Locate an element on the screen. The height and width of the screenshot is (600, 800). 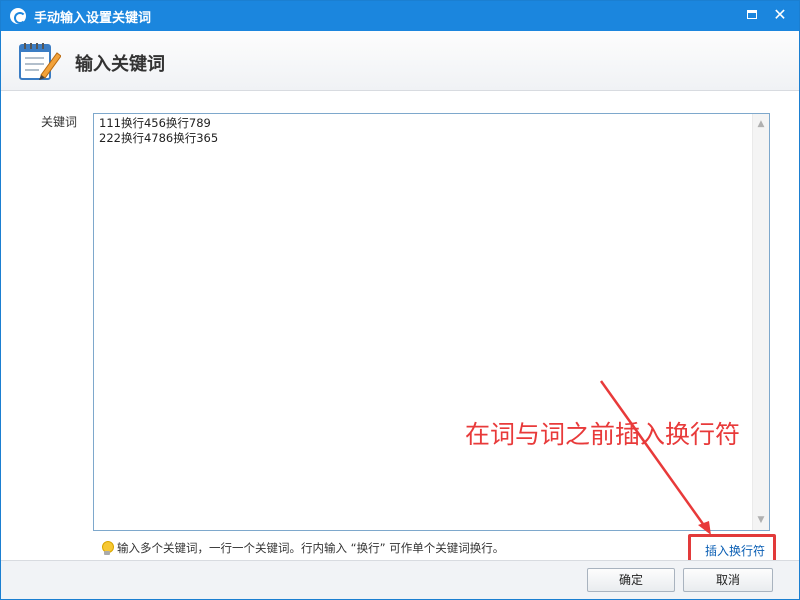
insert-newline-link: 插入换行符 is located at coordinates (735, 550).